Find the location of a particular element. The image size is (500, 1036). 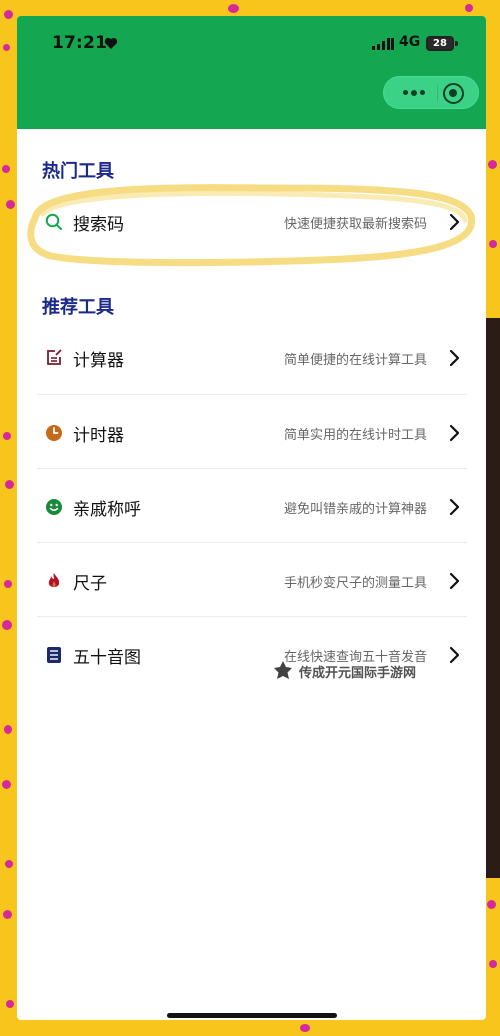

capsule-divider is located at coordinates (437, 93).